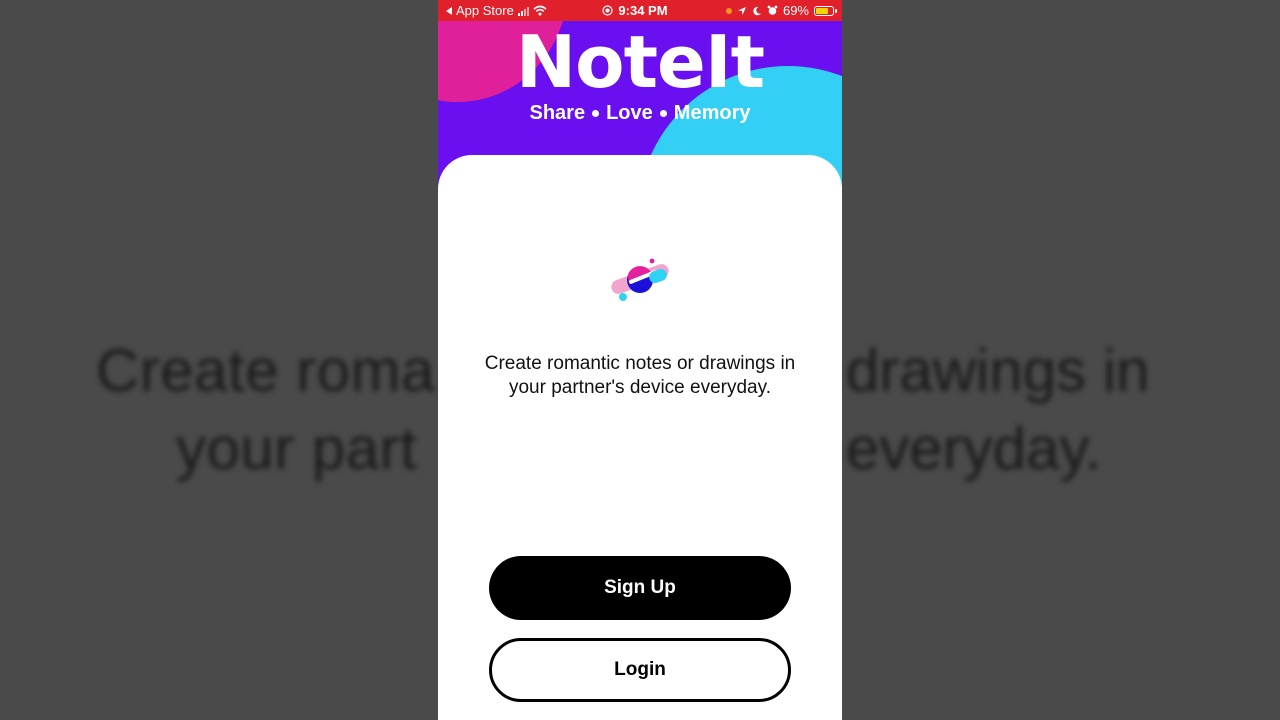  What do you see at coordinates (449, 10) in the screenshot?
I see `back-arrow-icon` at bounding box center [449, 10].